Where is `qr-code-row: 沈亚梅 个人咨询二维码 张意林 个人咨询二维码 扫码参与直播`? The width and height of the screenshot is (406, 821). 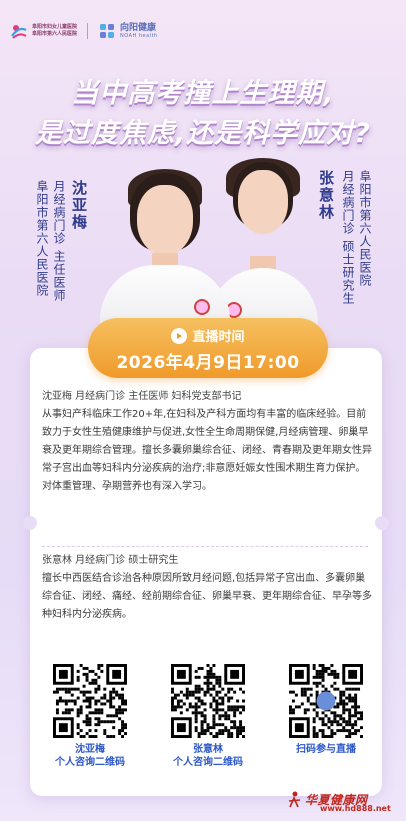
qr-code-row: 沈亚梅 个人咨询二维码 张意林 个人咨询二维码 扫码参与直播 is located at coordinates (208, 716).